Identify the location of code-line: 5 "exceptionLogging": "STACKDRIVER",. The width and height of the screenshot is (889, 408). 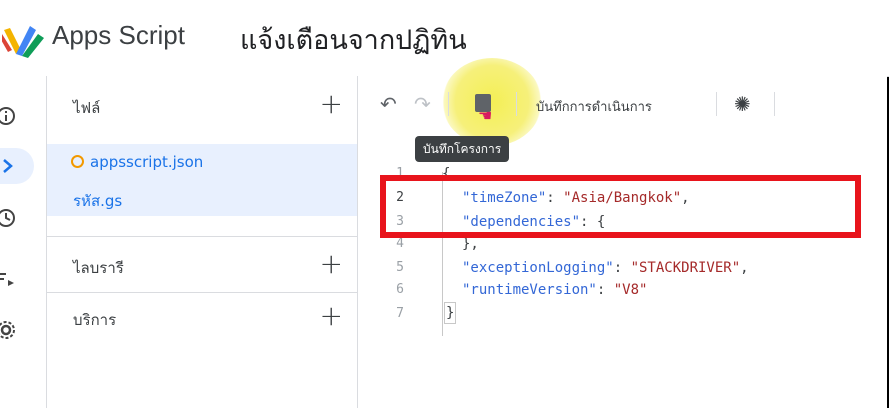
(622, 268).